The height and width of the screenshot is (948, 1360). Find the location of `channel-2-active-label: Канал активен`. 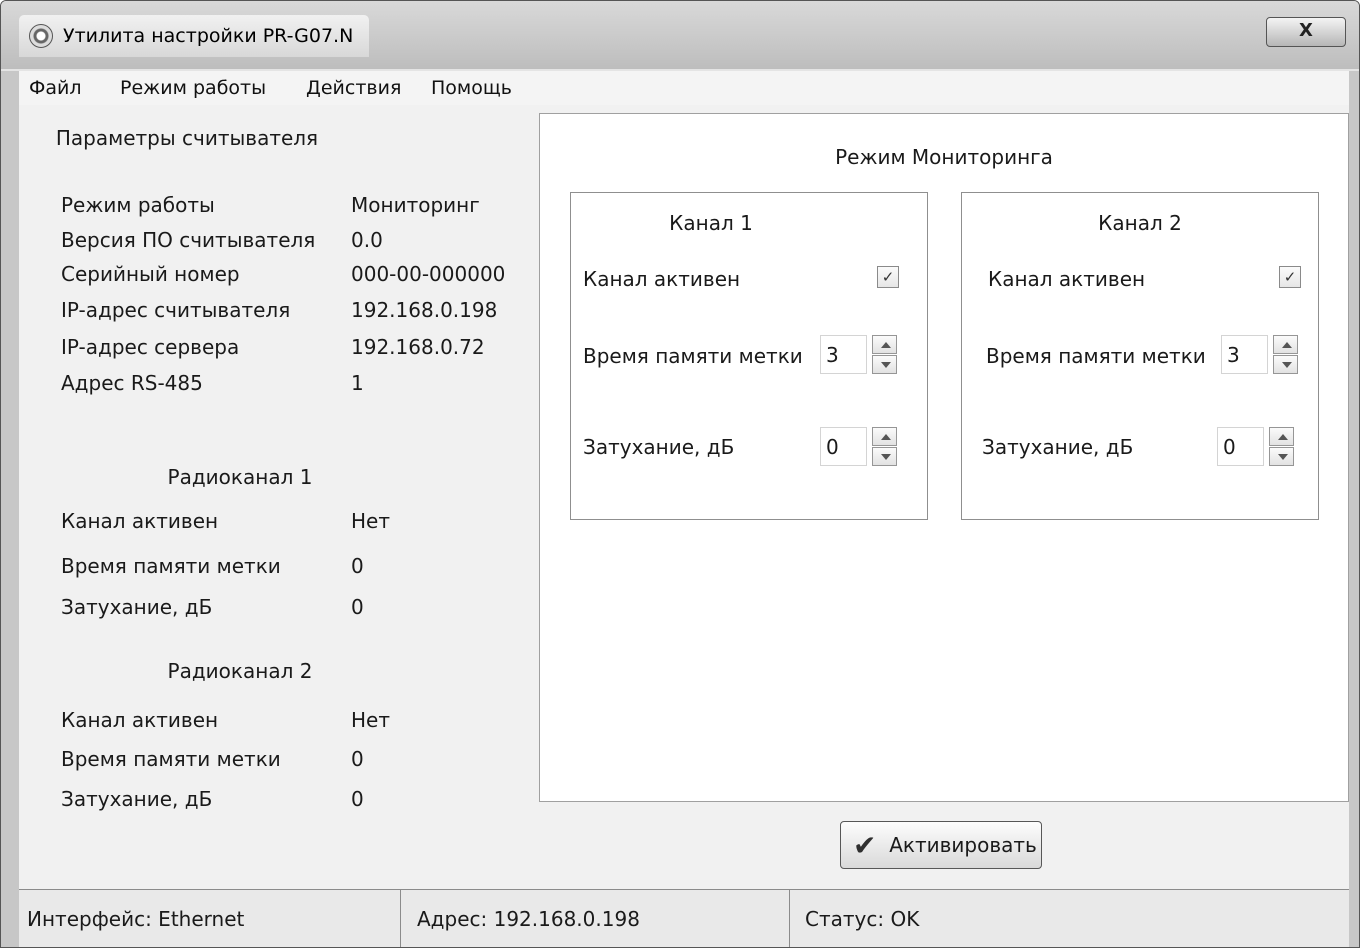

channel-2-active-label: Канал активен is located at coordinates (1067, 279).